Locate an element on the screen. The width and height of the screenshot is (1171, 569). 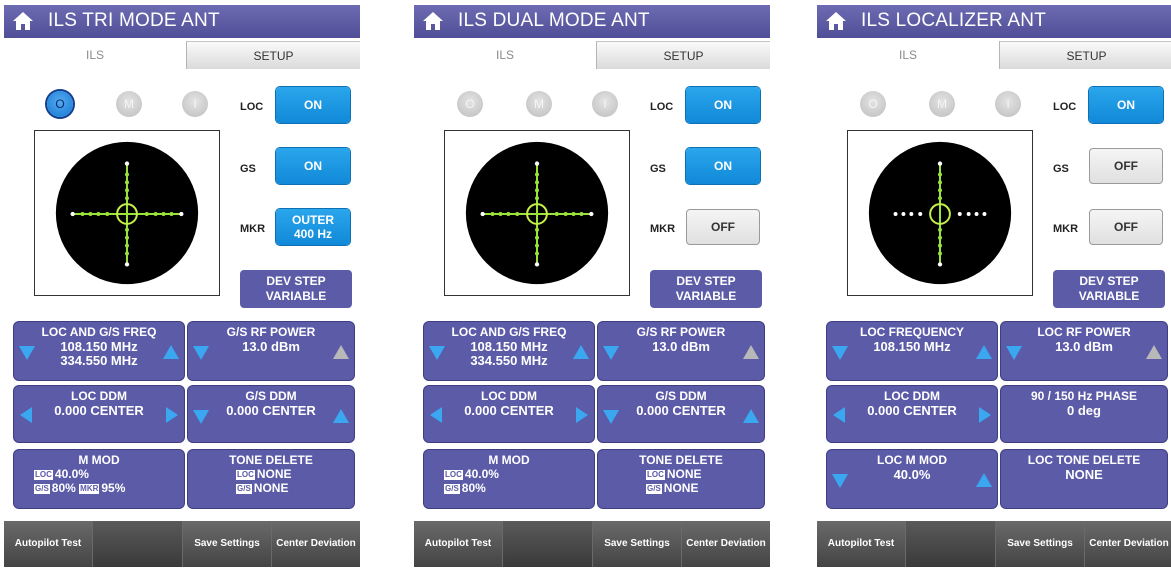
mkr-value-line1: OUTER is located at coordinates (313, 220).